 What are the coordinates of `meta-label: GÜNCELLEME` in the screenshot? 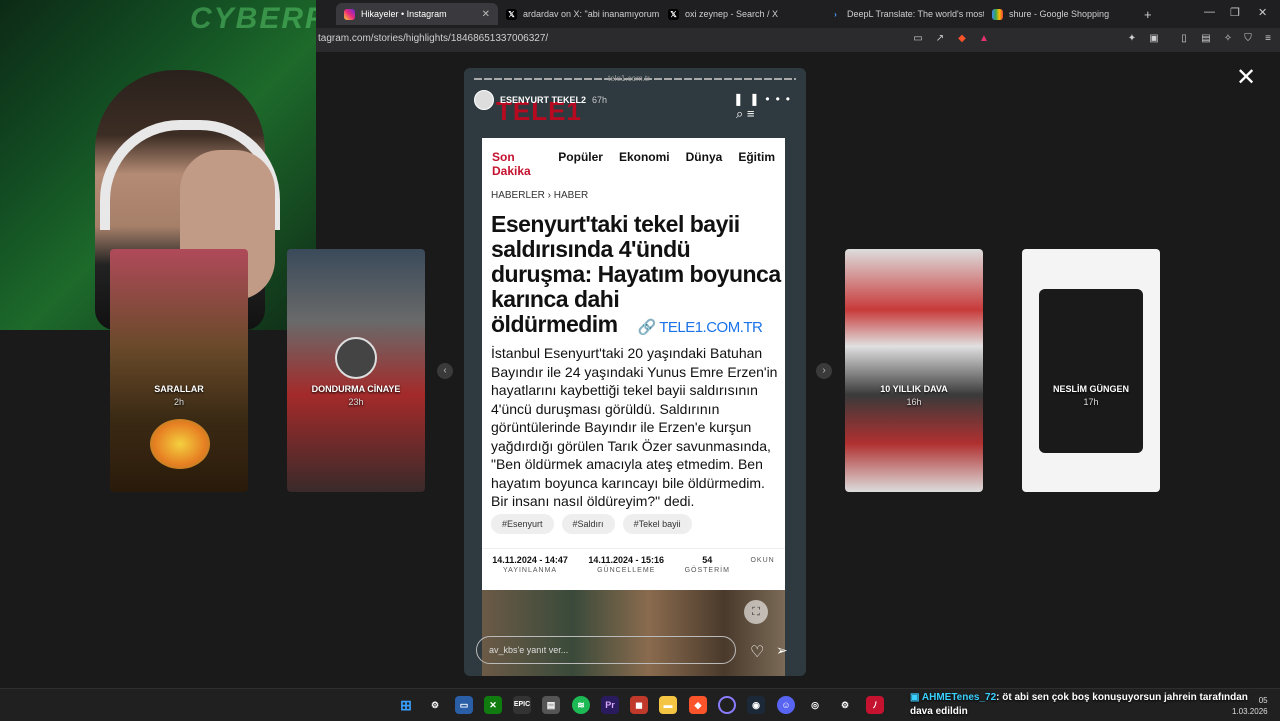 It's located at (626, 570).